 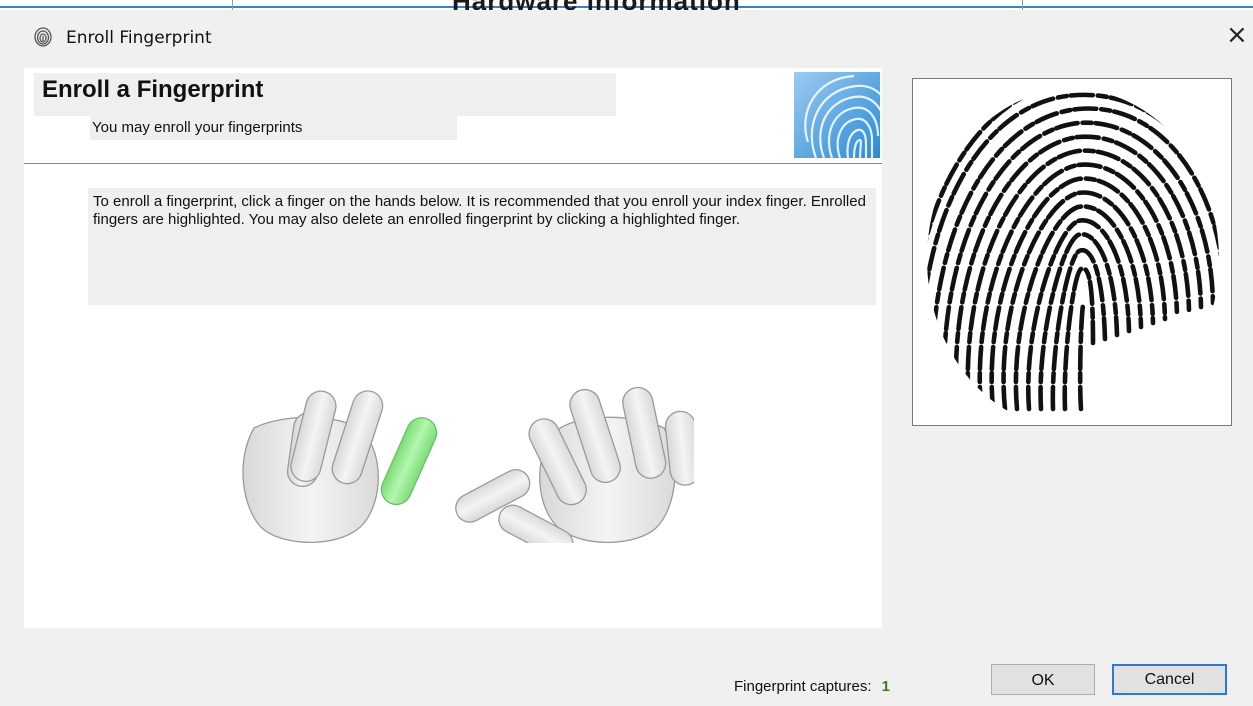 What do you see at coordinates (468, 464) in the screenshot?
I see `hands-diagram` at bounding box center [468, 464].